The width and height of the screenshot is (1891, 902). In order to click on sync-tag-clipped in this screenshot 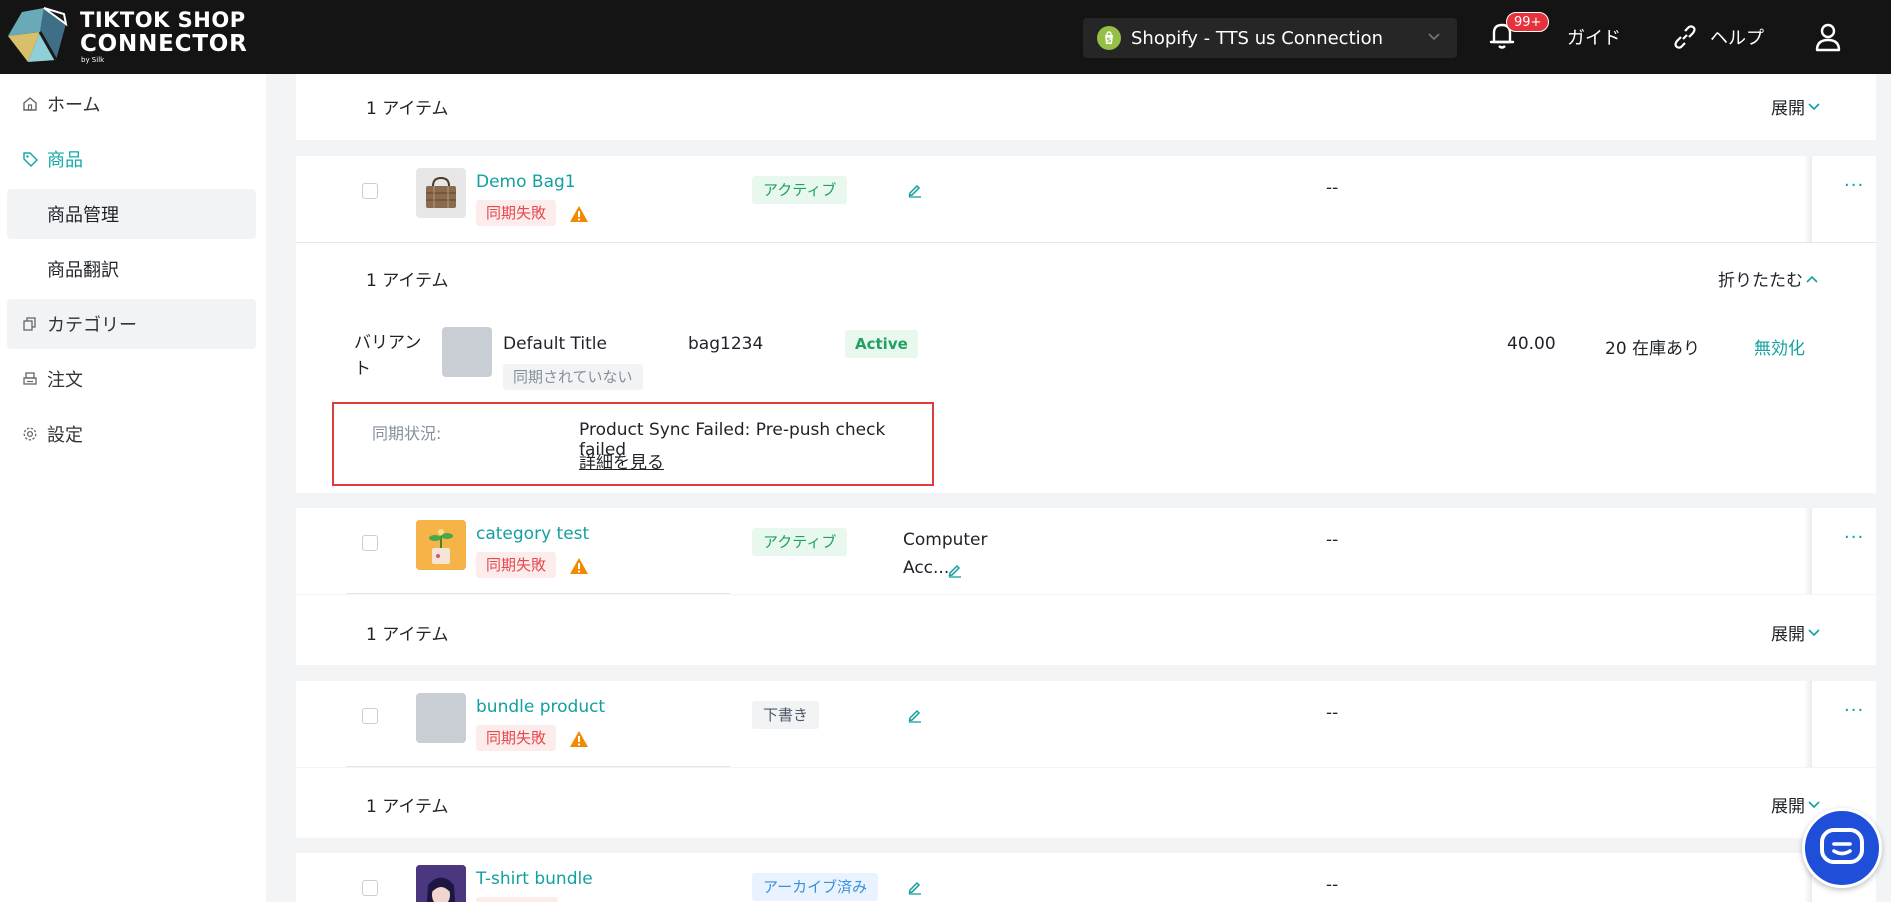, I will do `click(517, 899)`.